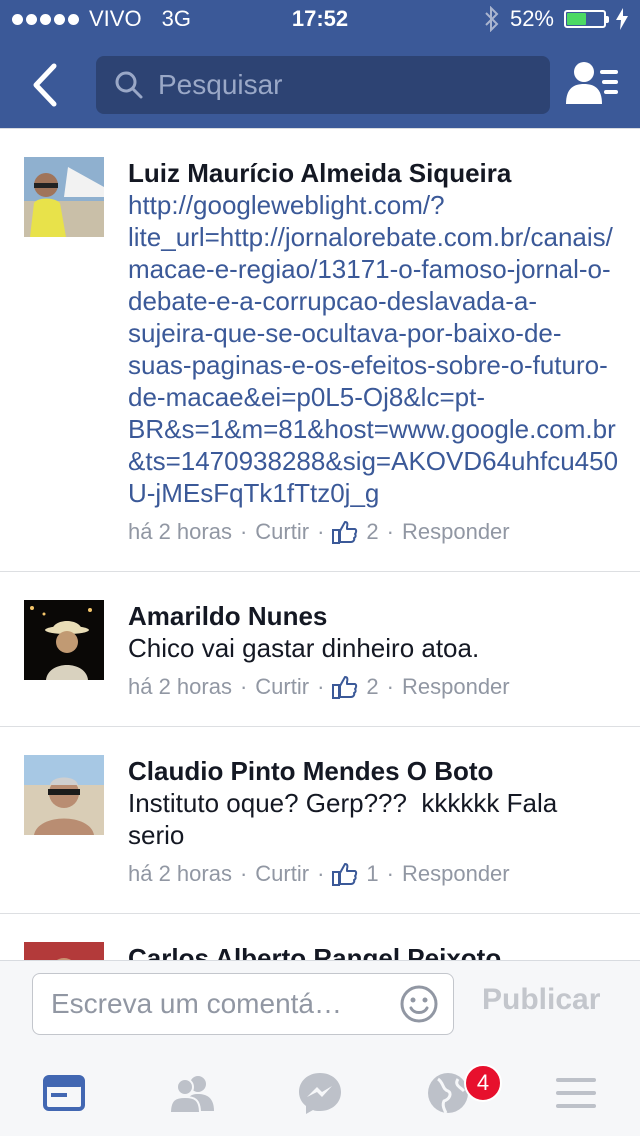  Describe the element at coordinates (374, 616) in the screenshot. I see `comment-author: Amarildo Nunes` at that location.